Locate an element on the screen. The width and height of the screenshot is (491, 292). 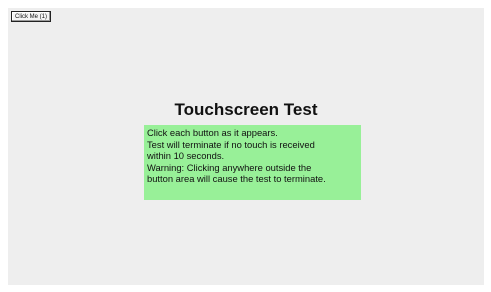
instruction-line: within 10 seconds. is located at coordinates (186, 156).